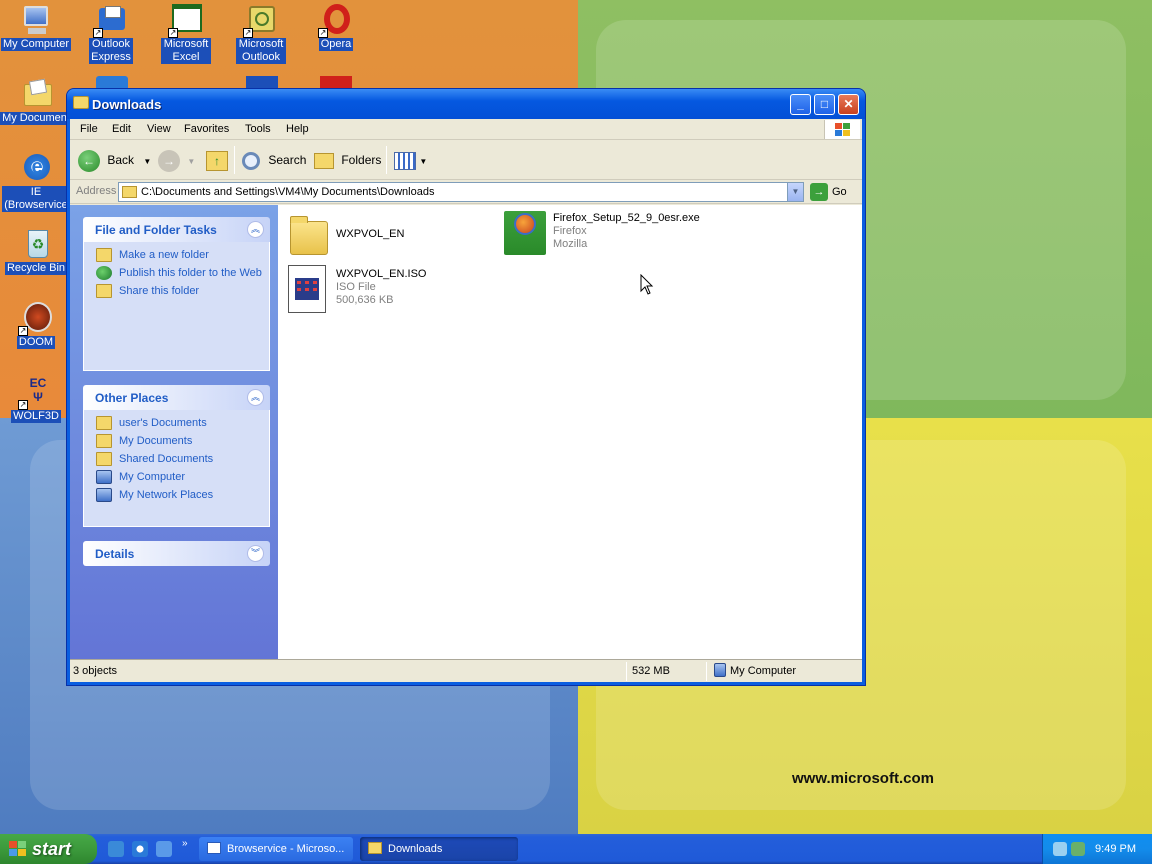  What do you see at coordinates (182, 255) in the screenshot?
I see `task-make-new-folder: Make a new folder` at bounding box center [182, 255].